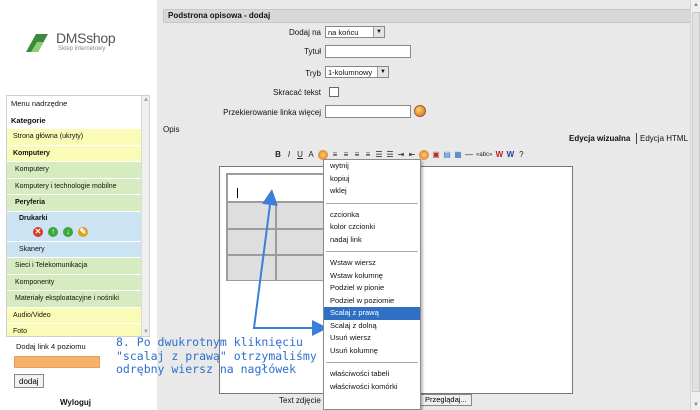 This screenshot has height=410, width=700. I want to click on context-menu-item: właściwości tabeli, so click(372, 374).